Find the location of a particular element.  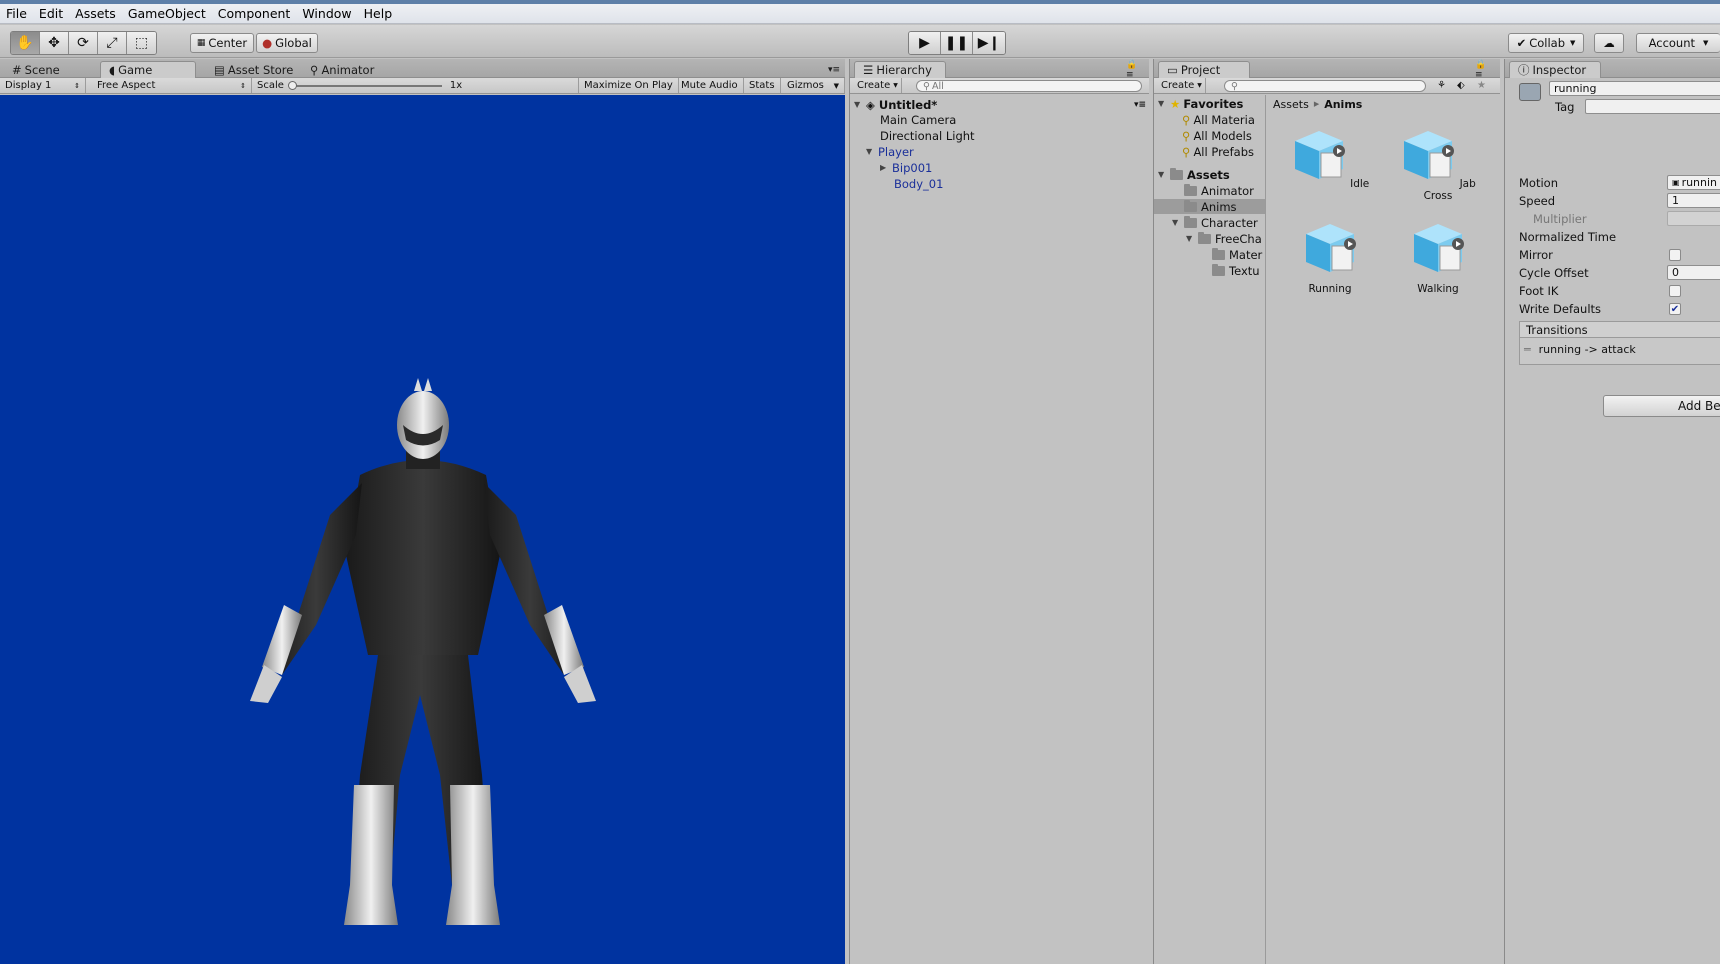

panel-menu-icon: ▾≡ is located at coordinates (834, 69).